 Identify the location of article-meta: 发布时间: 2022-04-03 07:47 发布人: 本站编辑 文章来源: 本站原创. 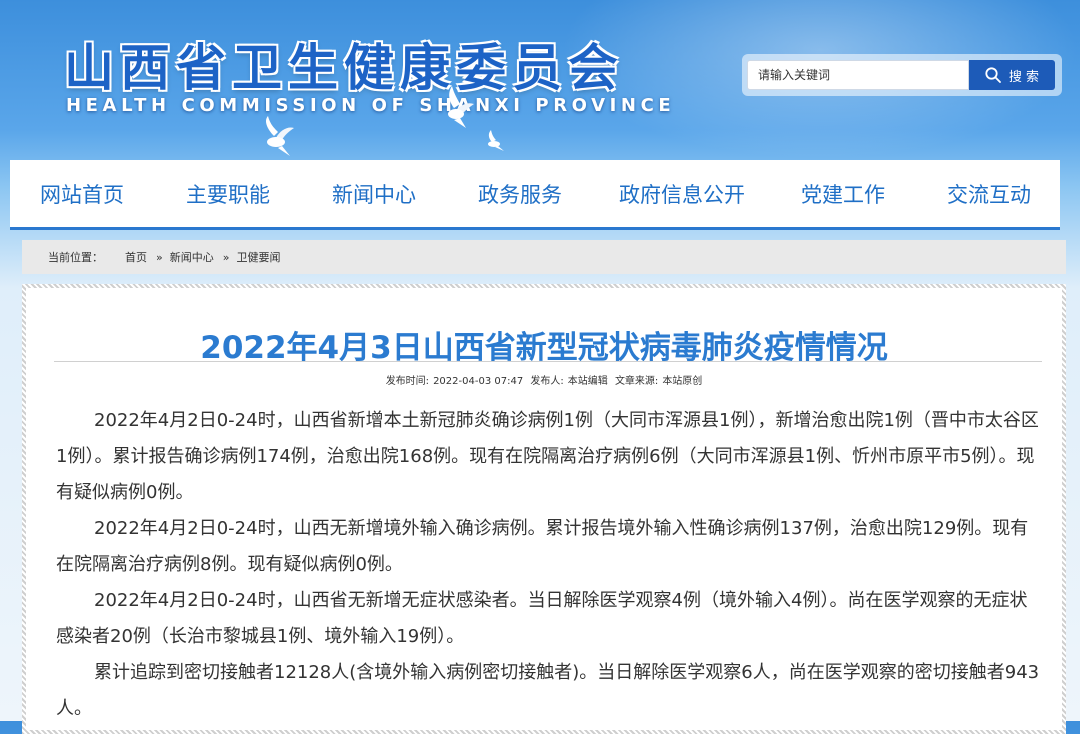
(544, 379).